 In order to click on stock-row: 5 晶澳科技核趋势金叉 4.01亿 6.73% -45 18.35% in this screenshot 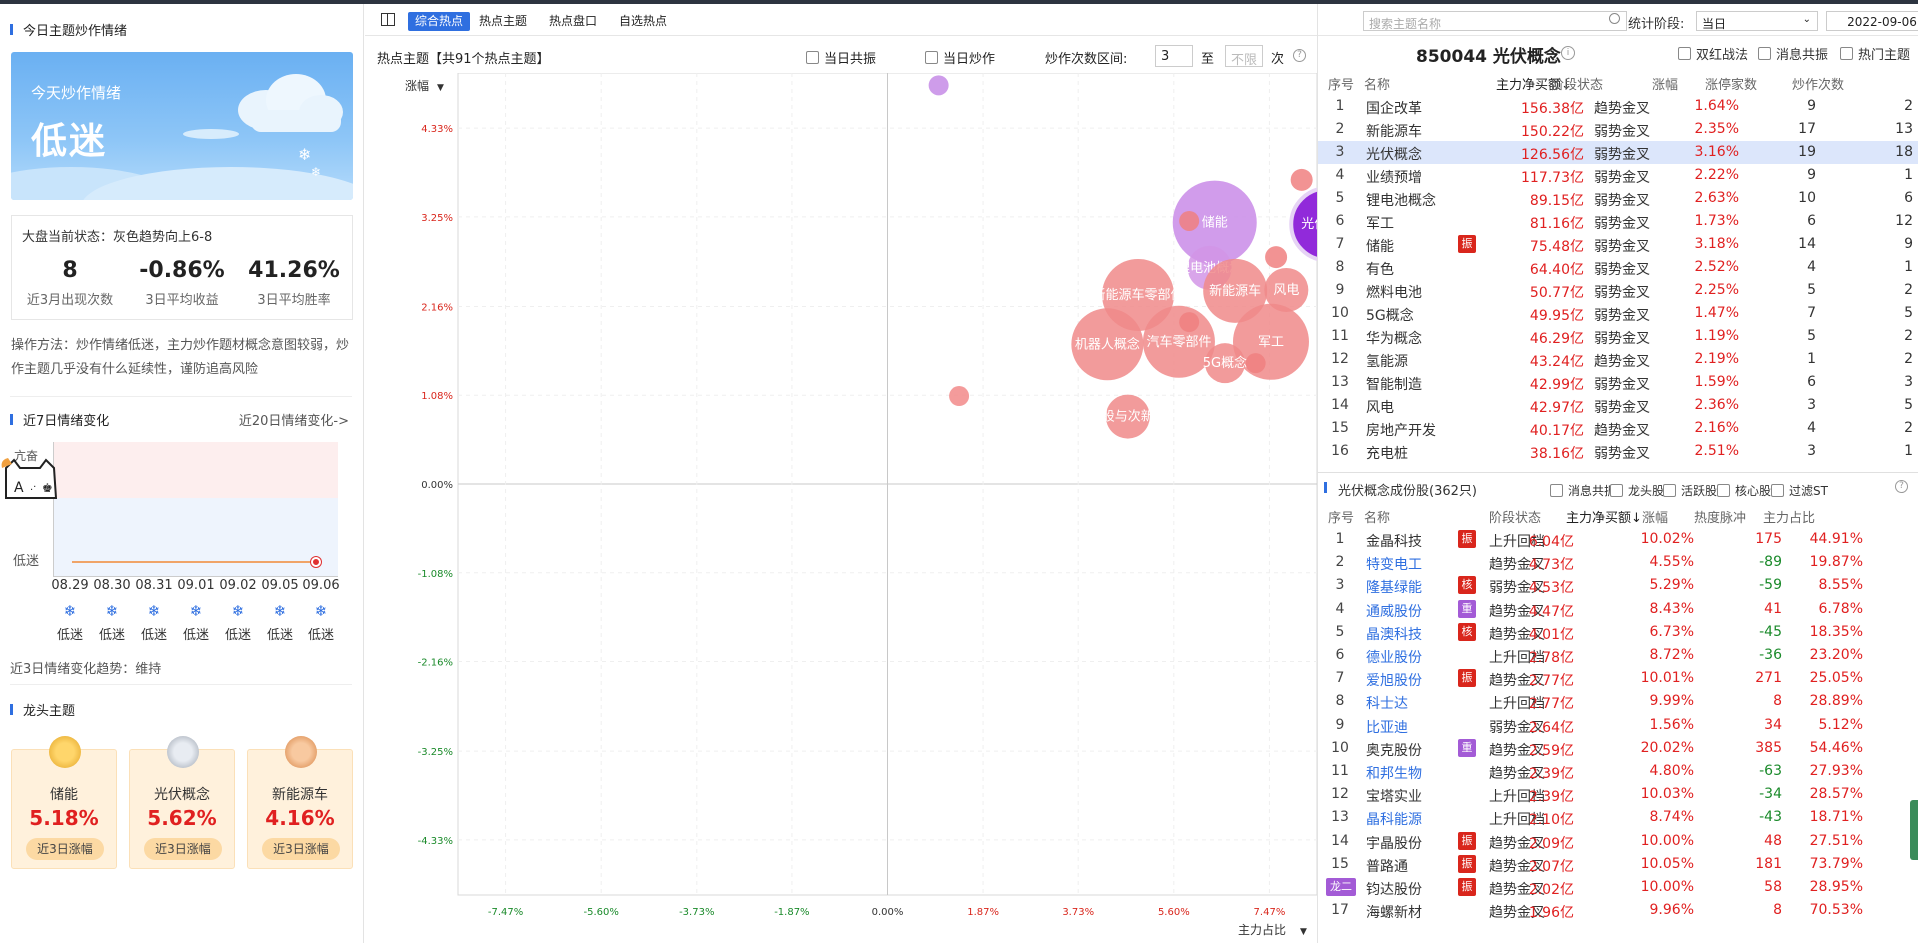, I will do `click(1618, 632)`.